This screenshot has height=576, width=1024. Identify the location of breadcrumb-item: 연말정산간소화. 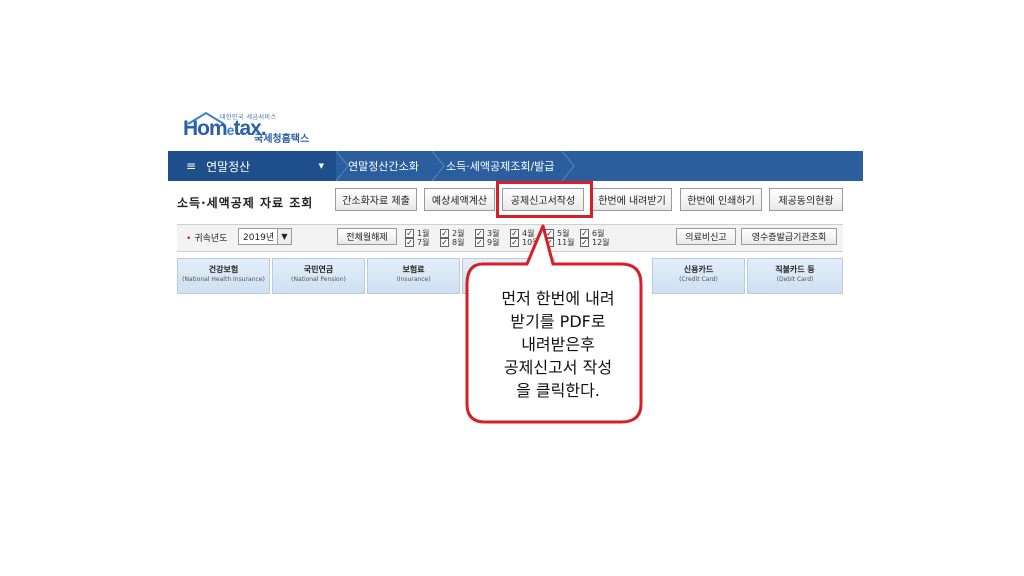
(383, 166).